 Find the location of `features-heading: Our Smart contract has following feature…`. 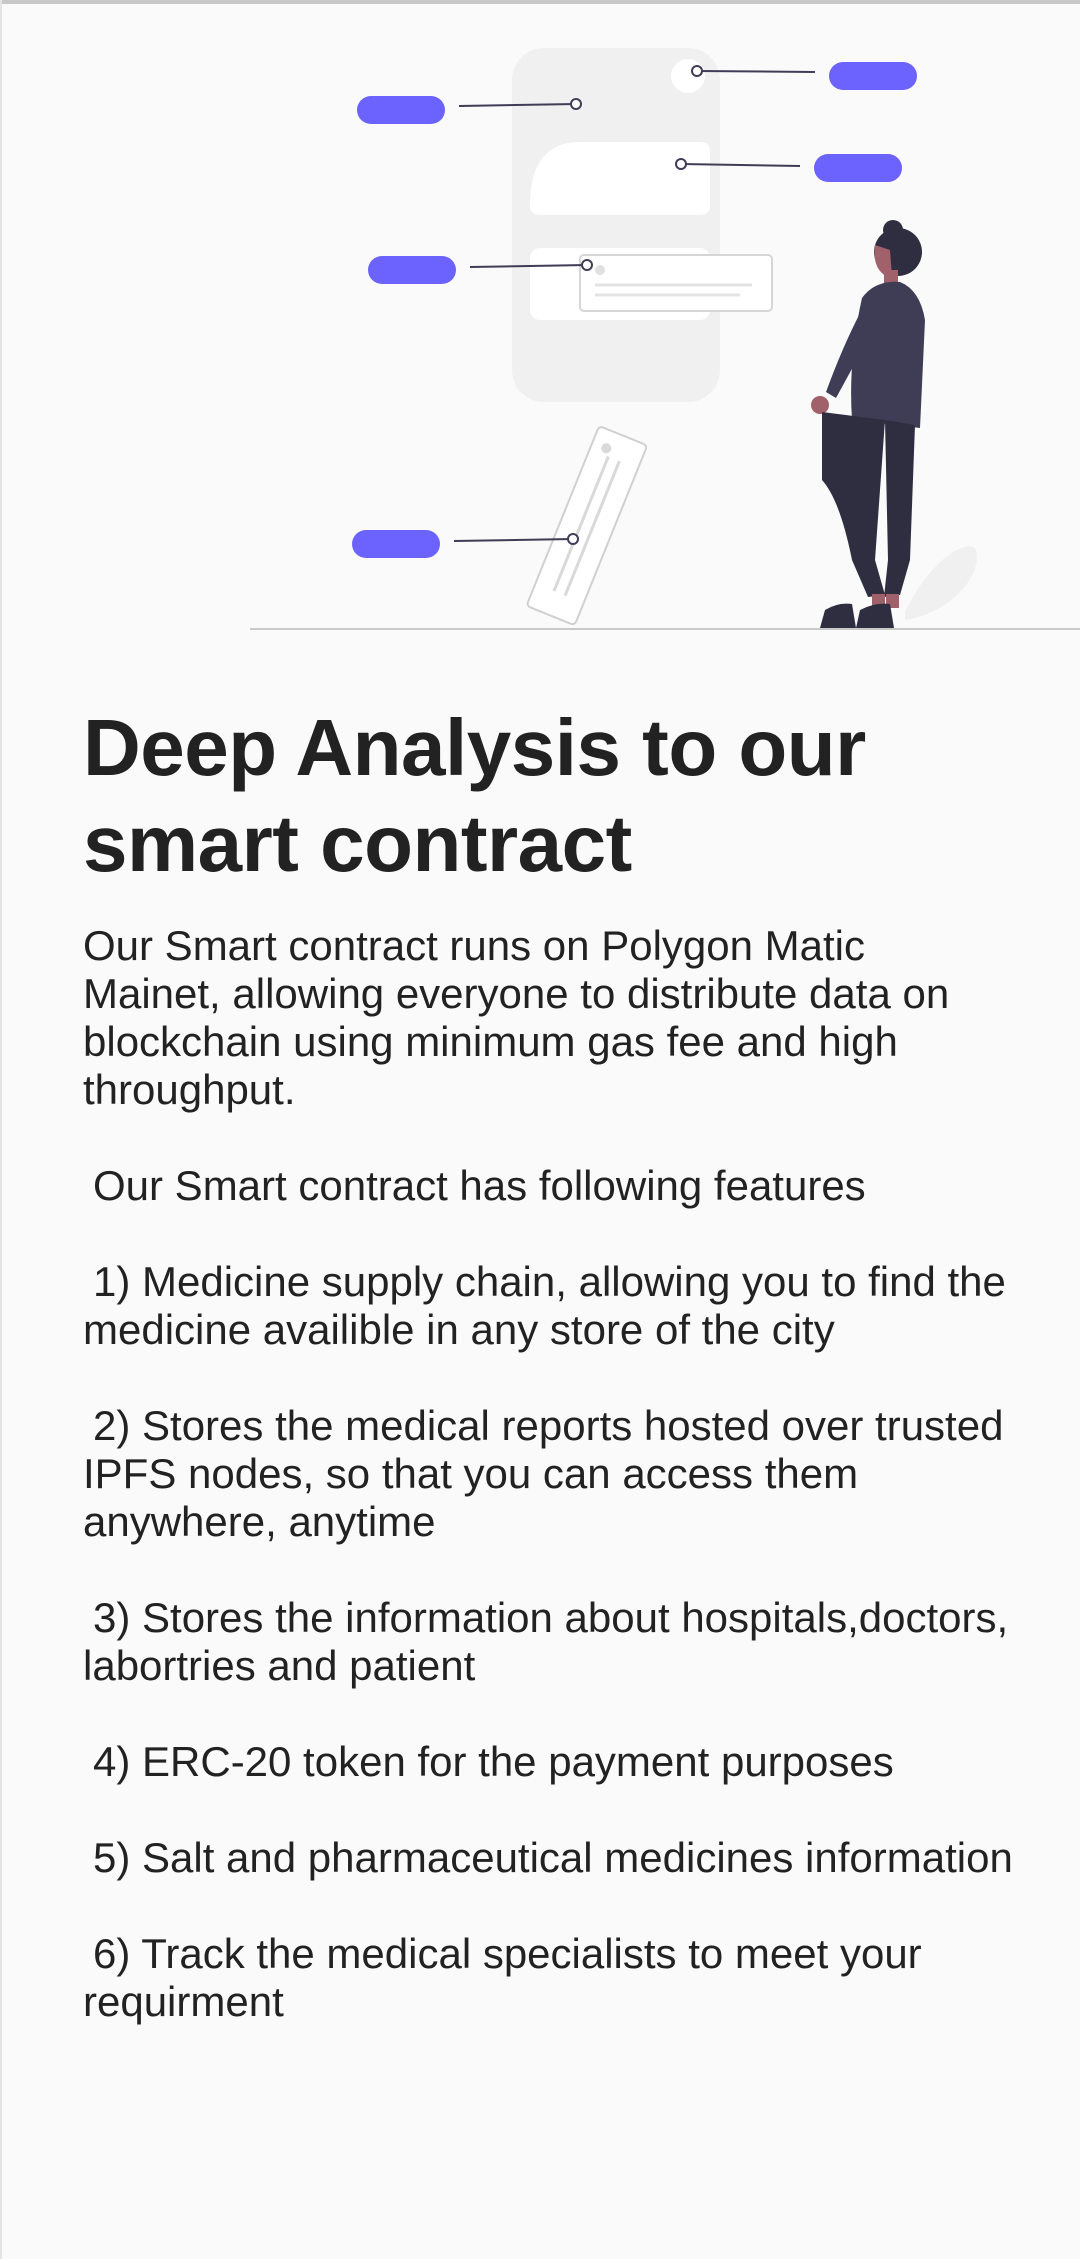

features-heading: Our Smart contract has following feature… is located at coordinates (479, 1185).